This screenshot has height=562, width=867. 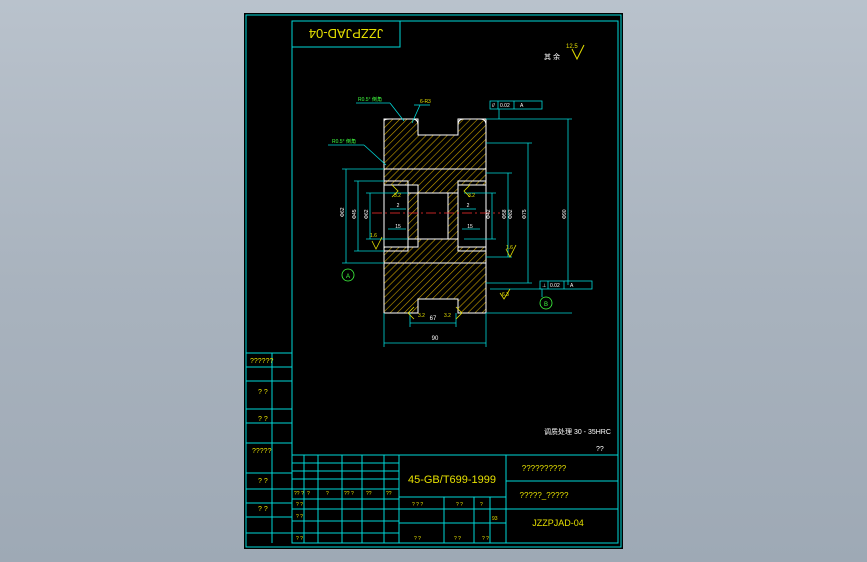 What do you see at coordinates (369, 494) in the screenshot?
I see `tb-r1-c5: ??` at bounding box center [369, 494].